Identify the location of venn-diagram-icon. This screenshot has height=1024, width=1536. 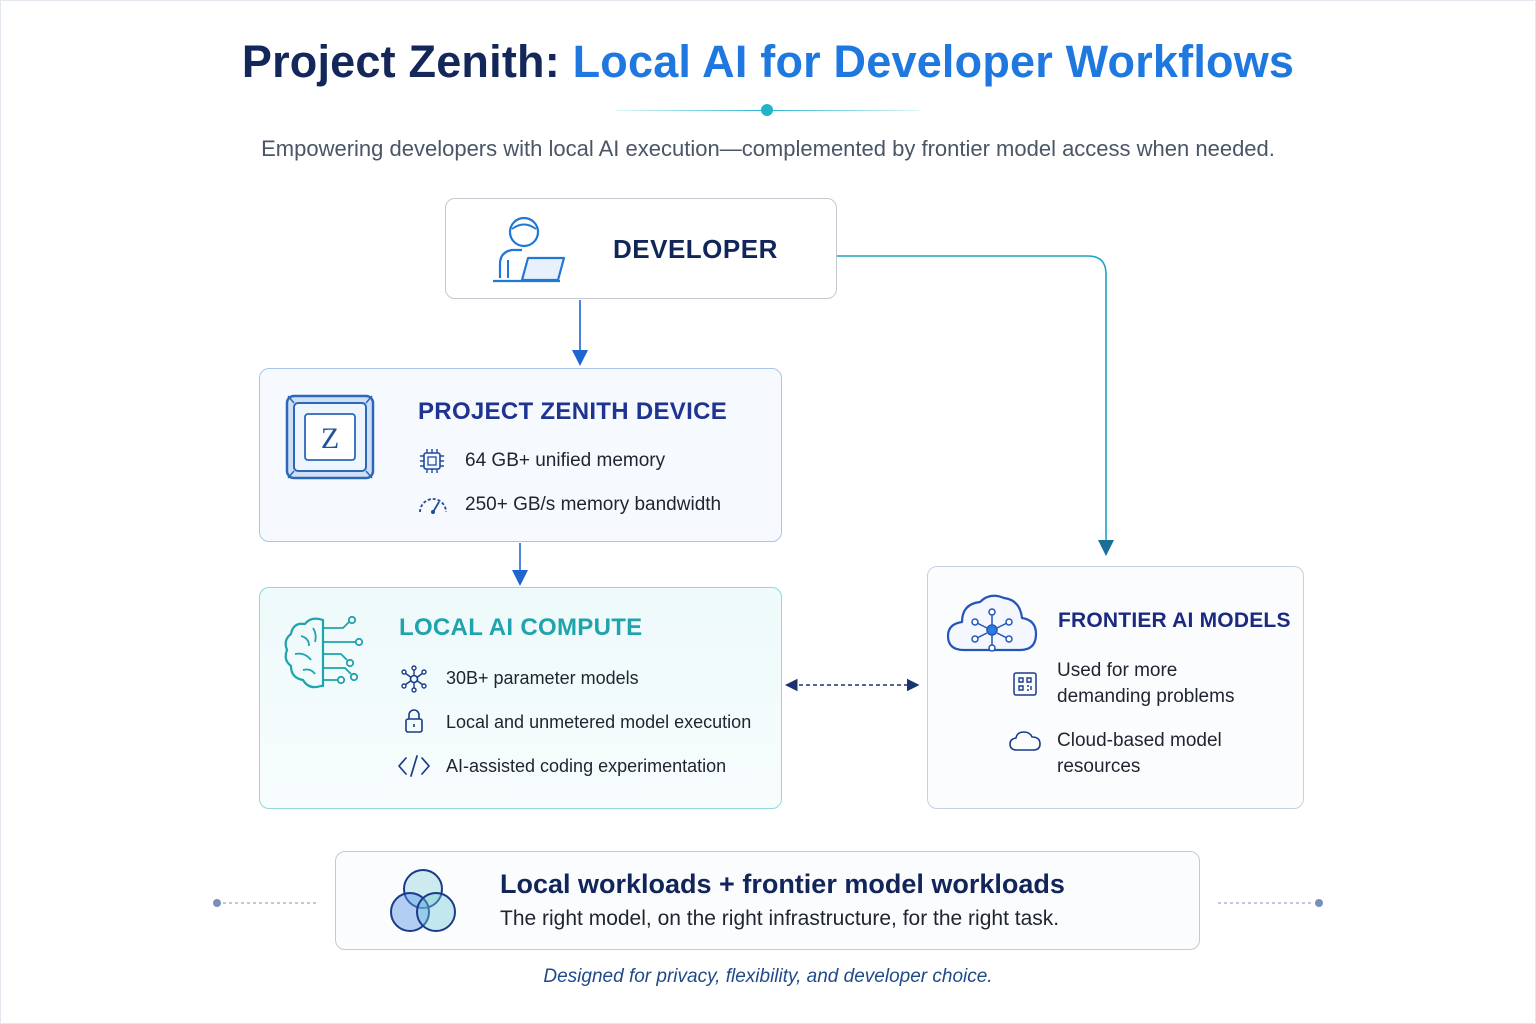
(423, 900).